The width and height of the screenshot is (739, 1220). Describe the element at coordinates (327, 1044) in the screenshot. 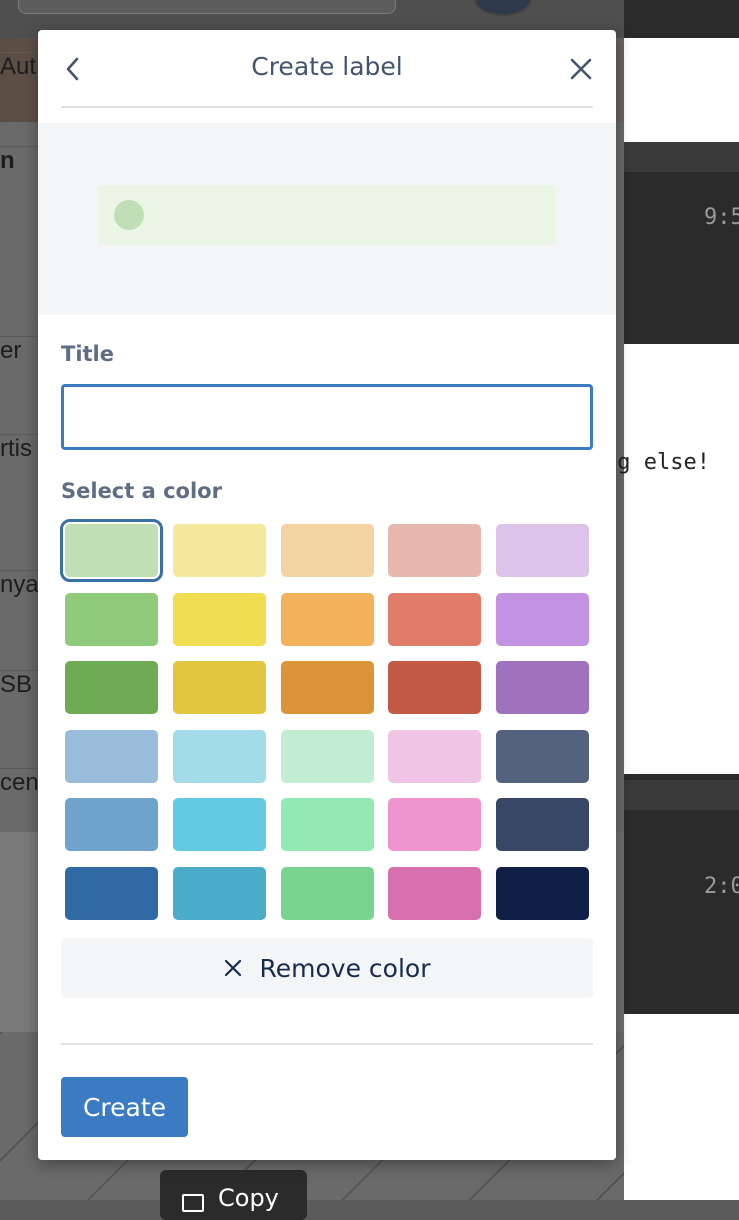

I see `footer-divider` at that location.